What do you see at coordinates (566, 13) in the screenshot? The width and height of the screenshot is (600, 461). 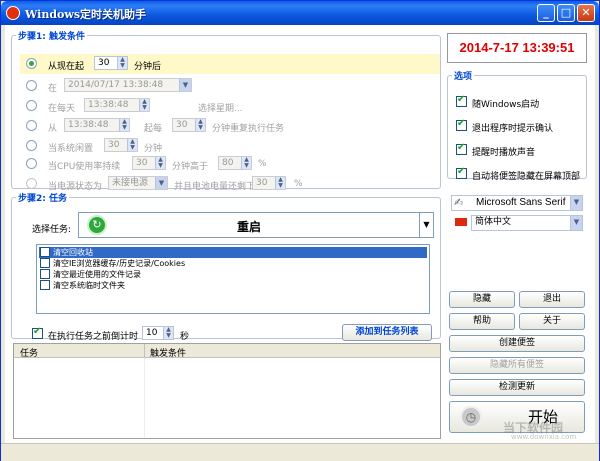 I see `maximize-button: □` at bounding box center [566, 13].